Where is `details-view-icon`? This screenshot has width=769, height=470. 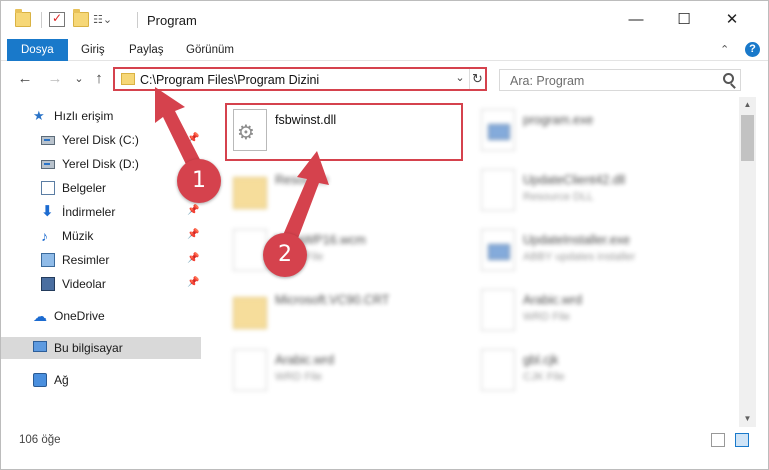 details-view-icon is located at coordinates (718, 440).